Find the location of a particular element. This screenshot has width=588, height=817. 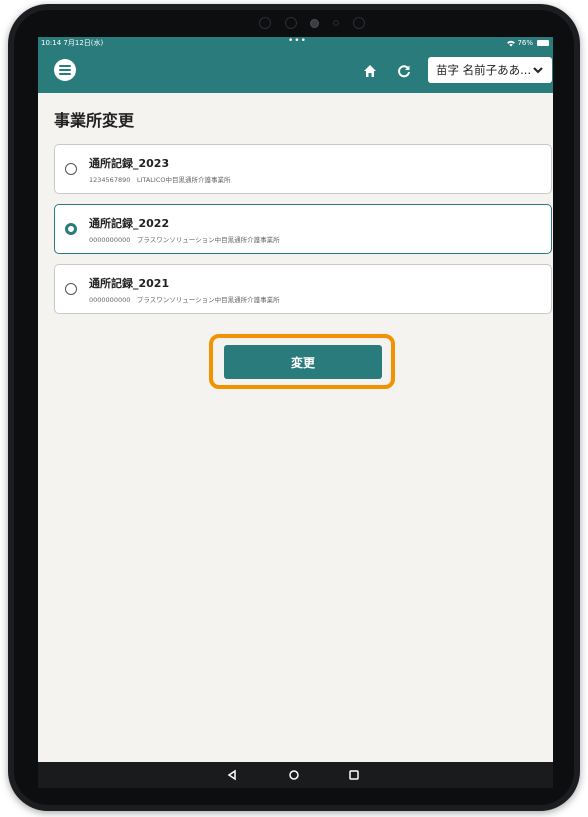

camera-strip is located at coordinates (312, 23).